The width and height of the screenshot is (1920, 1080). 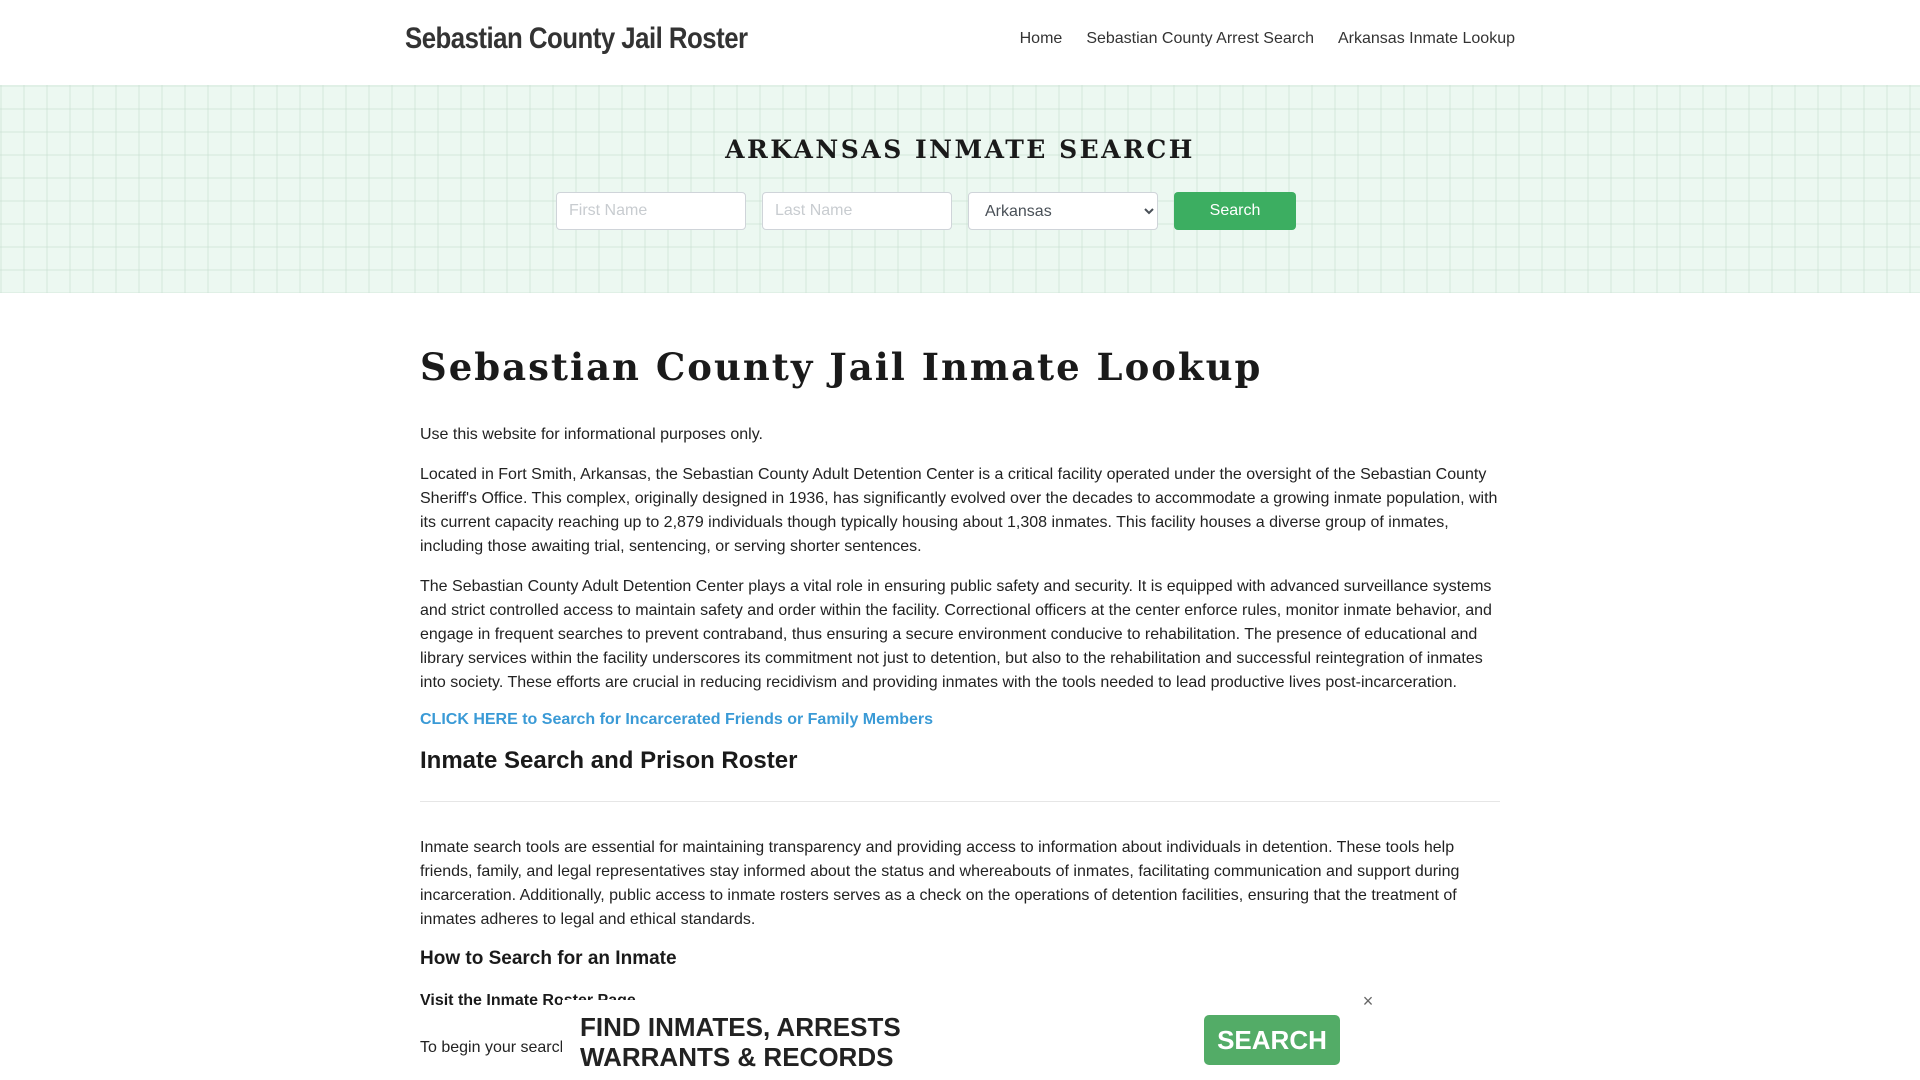 I want to click on ad-headline-line2: WARRANTS & RECORDS, so click(x=737, y=1057).